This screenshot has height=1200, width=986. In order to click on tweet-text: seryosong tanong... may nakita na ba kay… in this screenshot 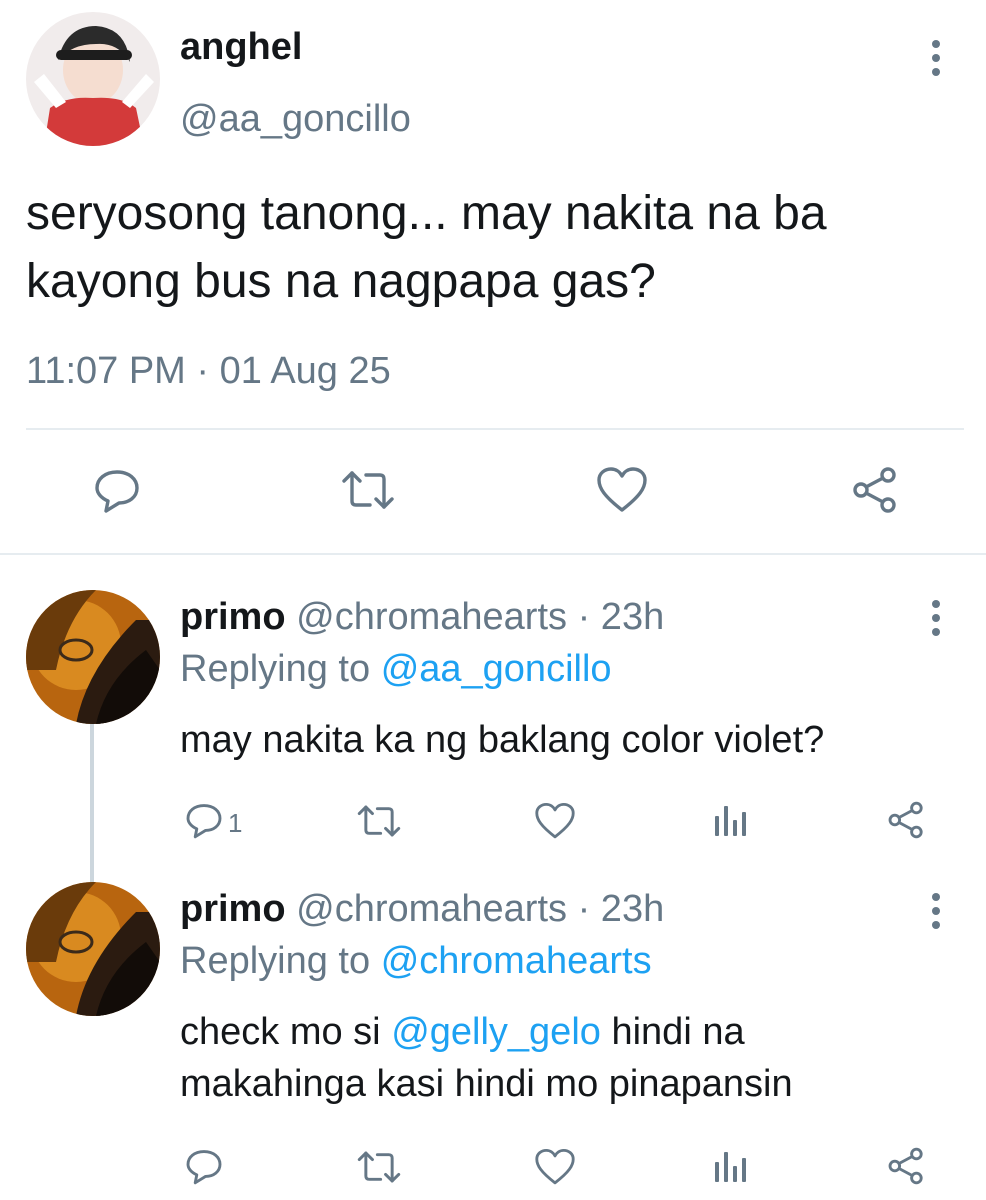, I will do `click(426, 247)`.